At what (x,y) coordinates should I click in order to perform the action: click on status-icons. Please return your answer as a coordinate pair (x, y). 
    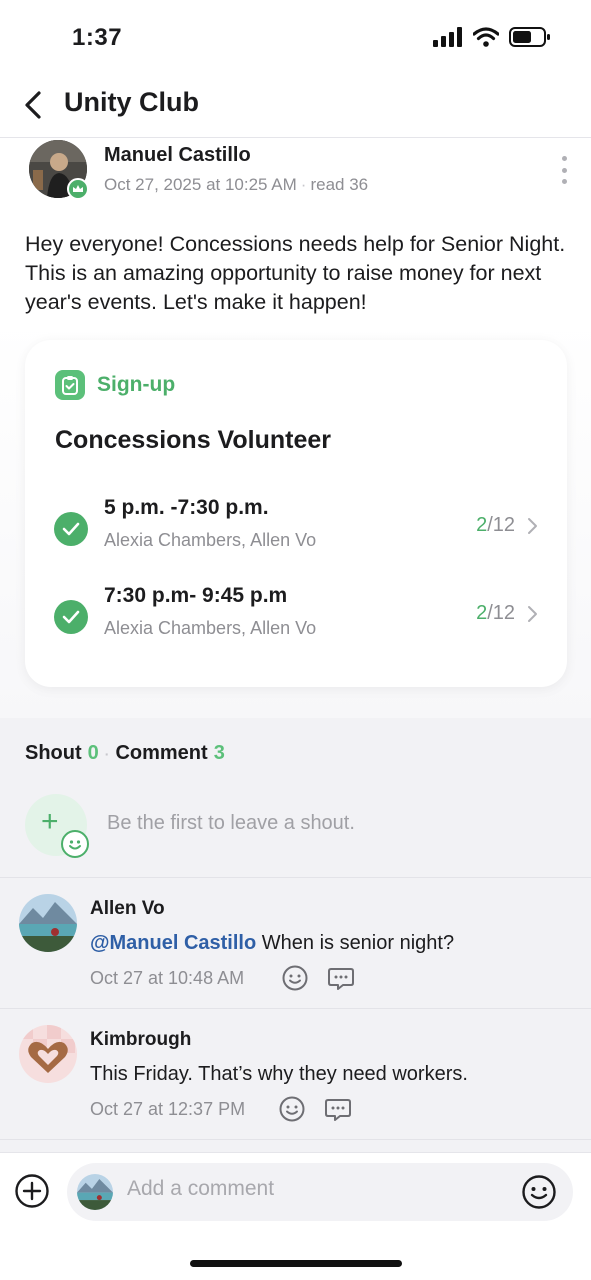
    Looking at the image, I should click on (492, 37).